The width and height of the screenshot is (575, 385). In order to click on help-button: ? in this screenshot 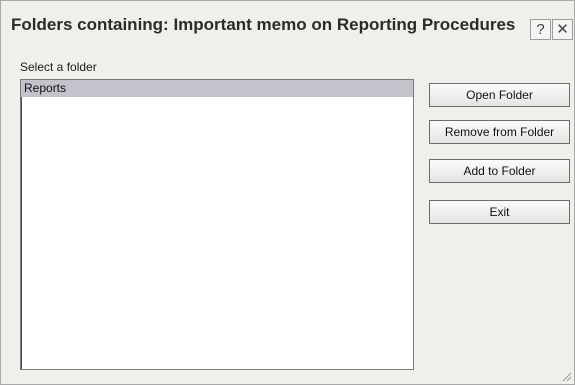, I will do `click(540, 29)`.